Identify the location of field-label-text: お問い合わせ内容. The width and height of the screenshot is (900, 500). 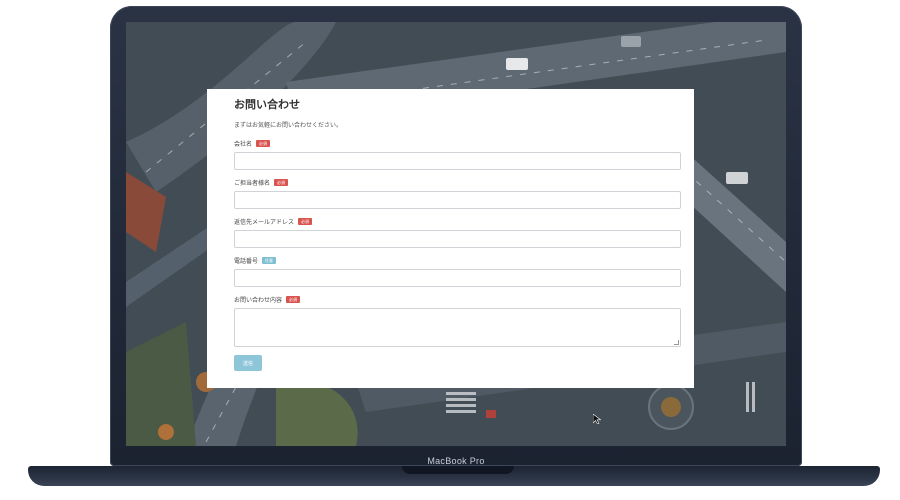
(258, 300).